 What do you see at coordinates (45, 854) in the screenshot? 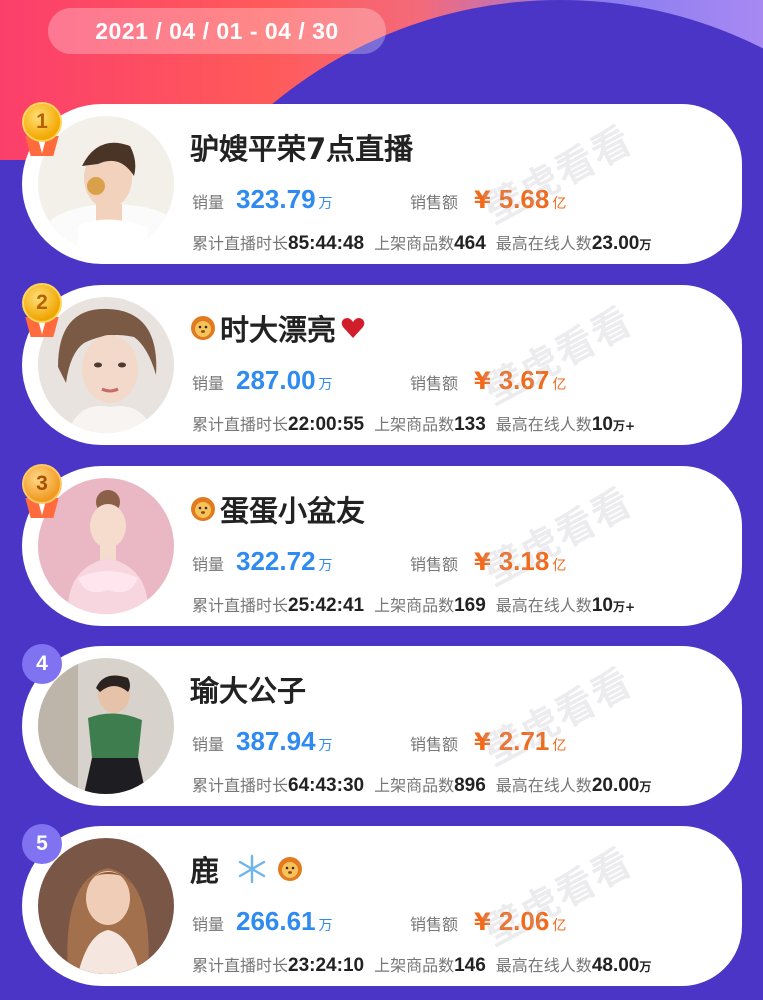
I see `rank-badge: 5` at bounding box center [45, 854].